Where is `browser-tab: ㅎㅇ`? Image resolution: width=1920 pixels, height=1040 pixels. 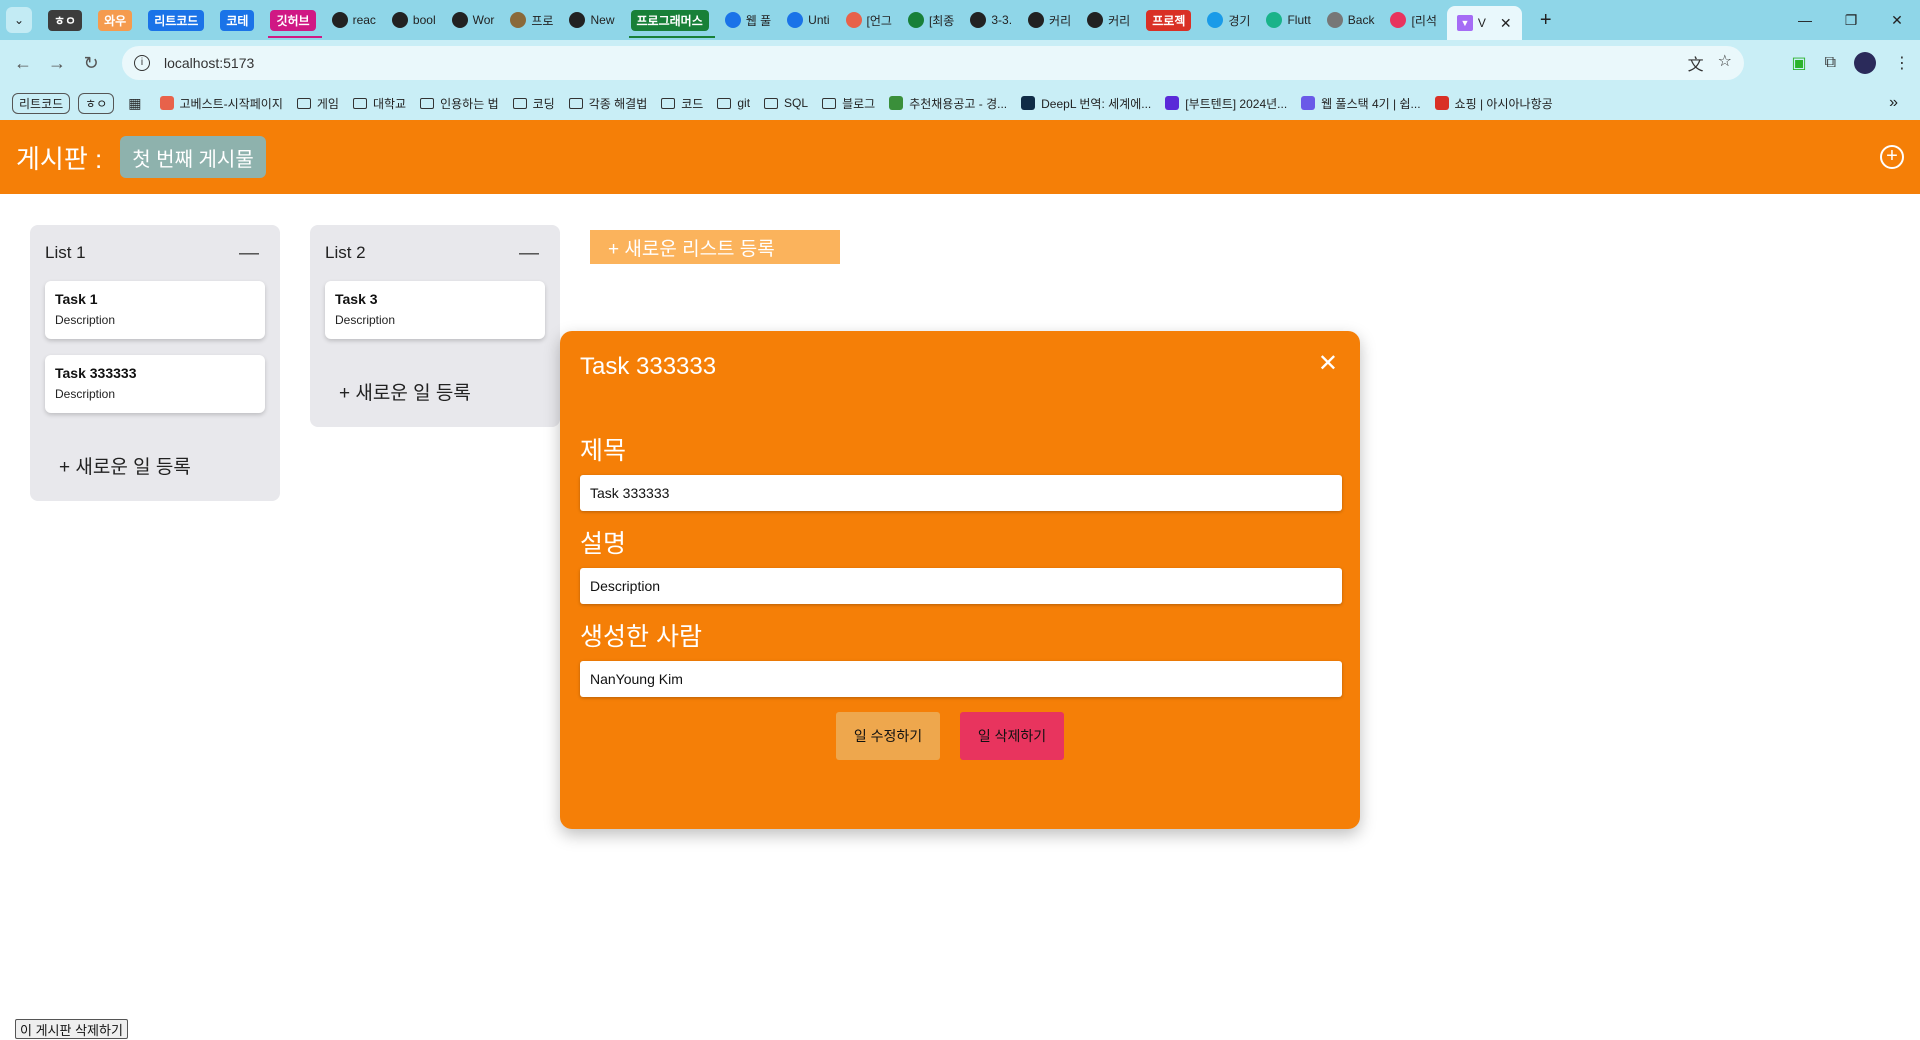
browser-tab: ㅎㅇ is located at coordinates (65, 20).